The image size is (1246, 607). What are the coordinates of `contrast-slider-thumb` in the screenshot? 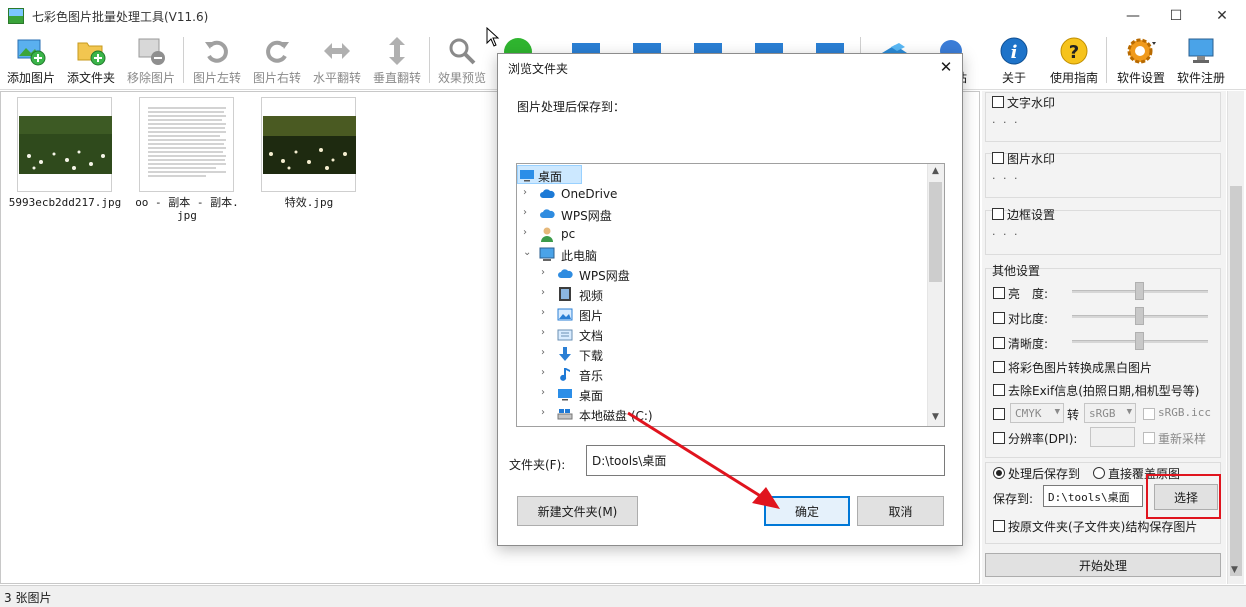 It's located at (1139, 316).